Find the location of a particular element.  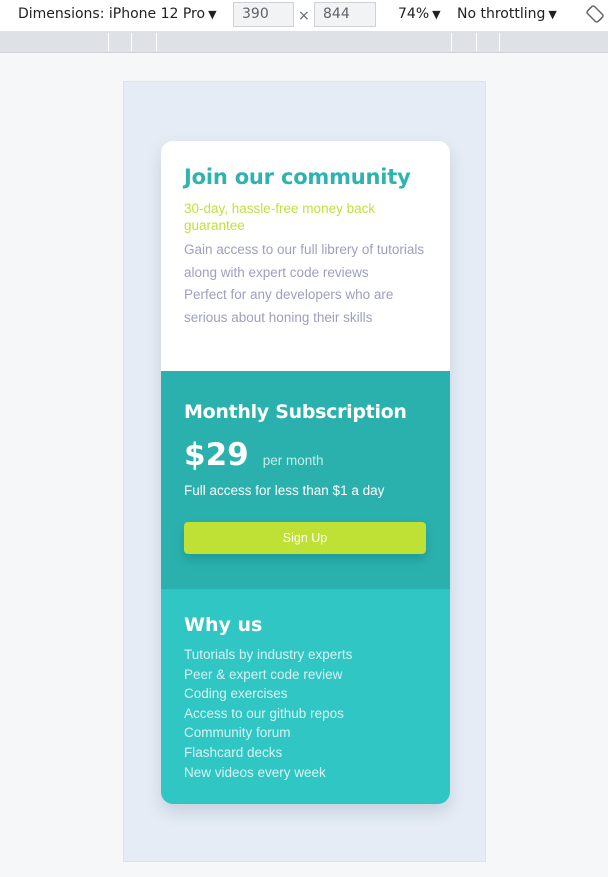

media-query-bar is located at coordinates (304, 42).